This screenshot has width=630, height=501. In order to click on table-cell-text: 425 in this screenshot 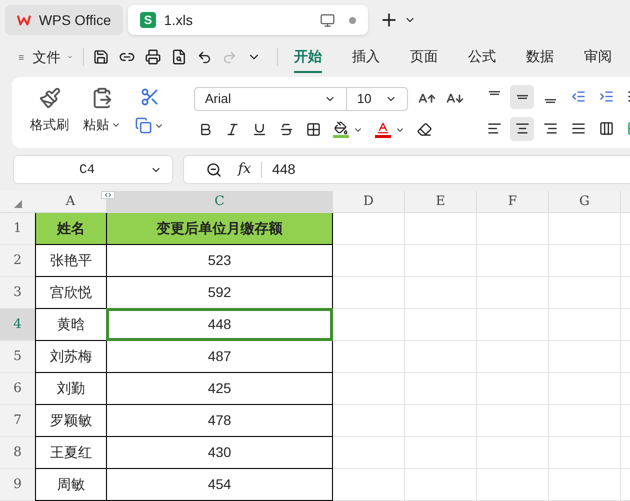, I will do `click(220, 388)`.